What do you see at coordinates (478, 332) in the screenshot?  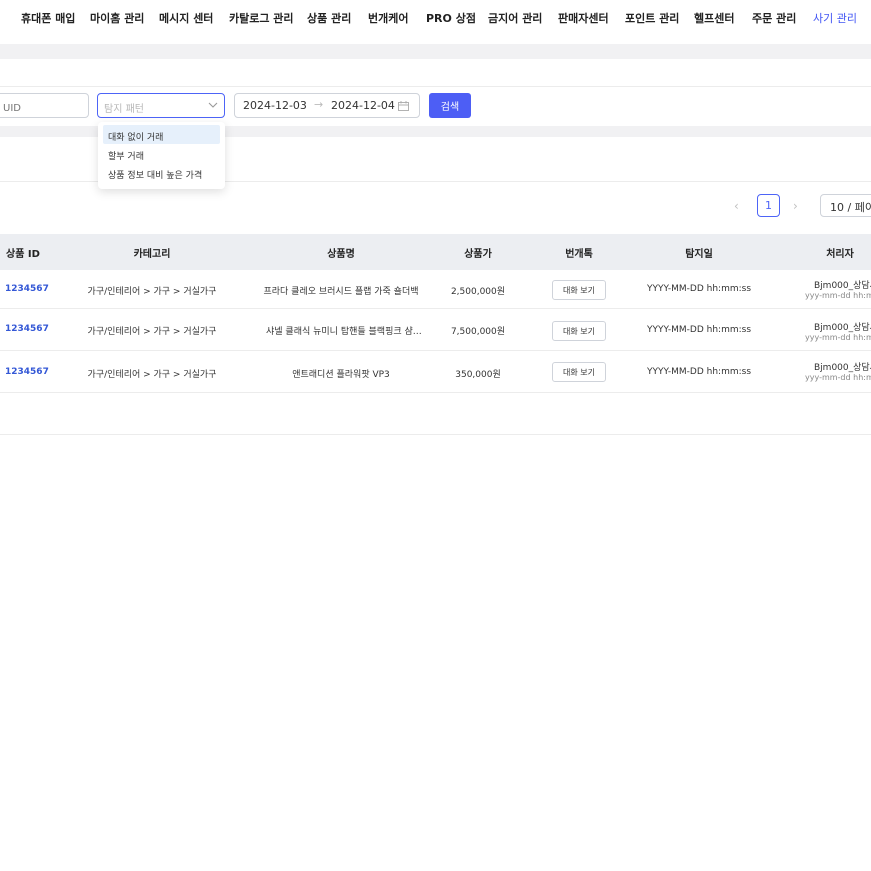 I see `price-cell: 7,500,000원` at bounding box center [478, 332].